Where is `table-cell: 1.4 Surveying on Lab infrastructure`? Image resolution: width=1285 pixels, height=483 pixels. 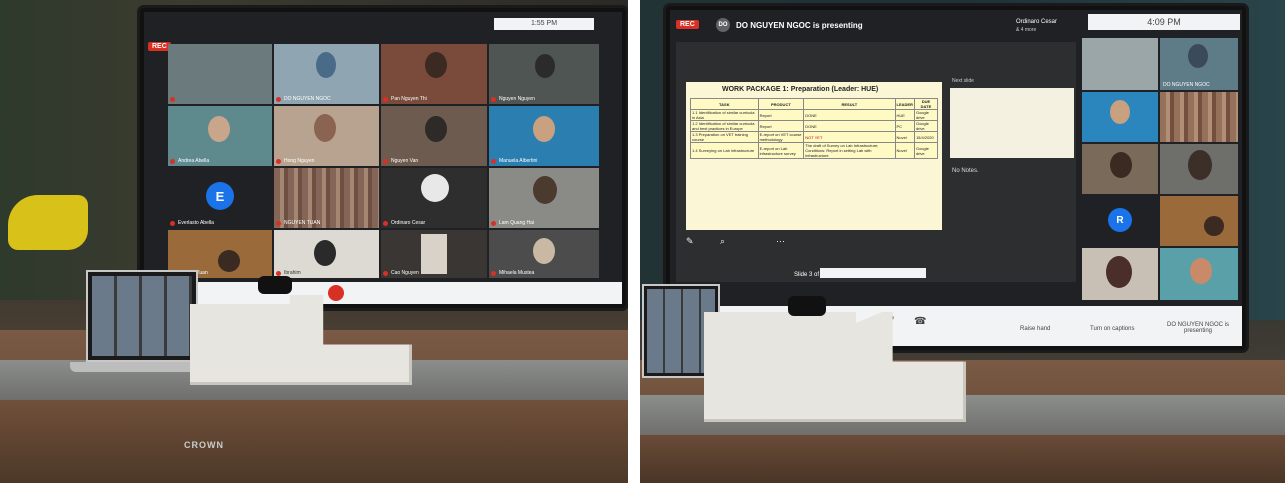
table-cell: 1.4 Surveying on Lab infrastructure is located at coordinates (724, 150).